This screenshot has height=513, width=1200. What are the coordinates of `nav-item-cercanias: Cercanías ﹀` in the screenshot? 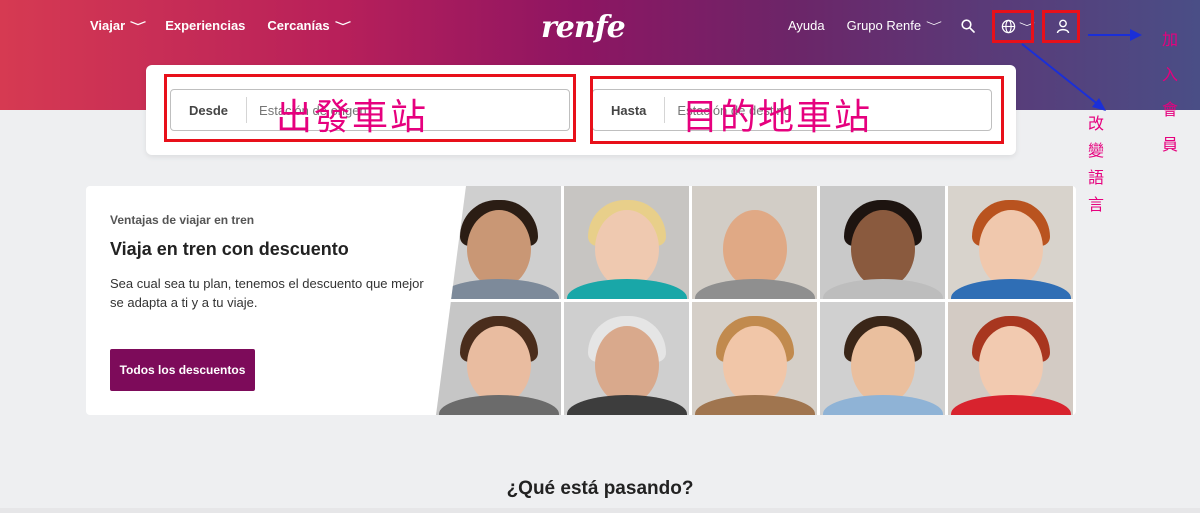 It's located at (308, 25).